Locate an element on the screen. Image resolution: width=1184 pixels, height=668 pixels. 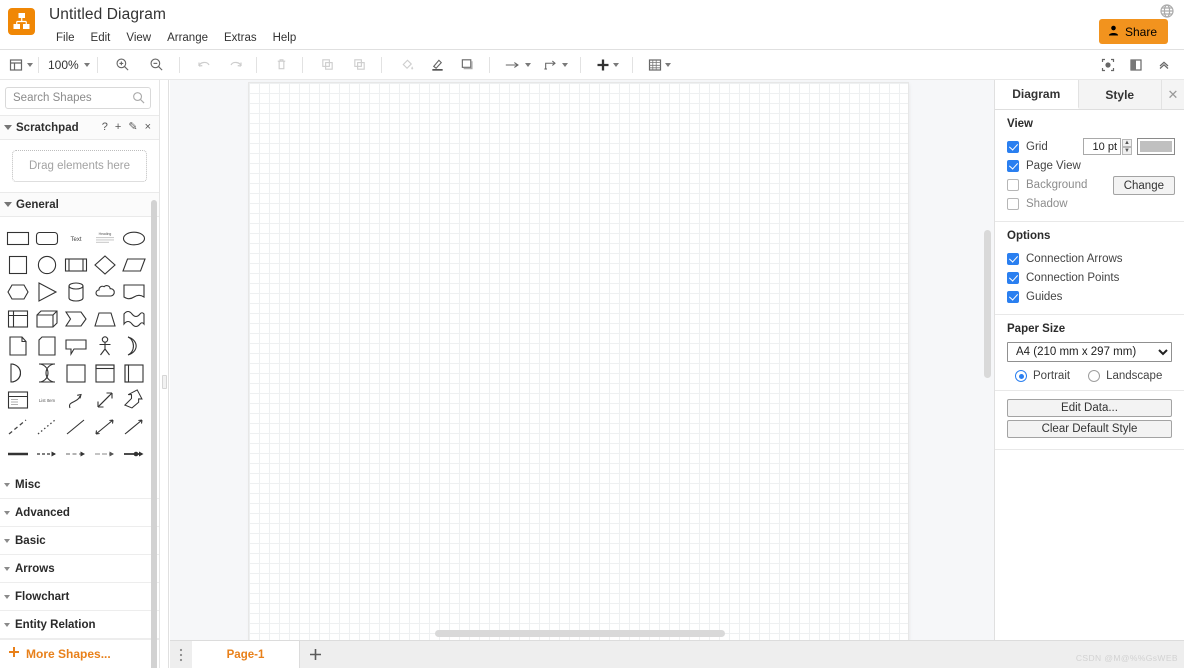
menu-arrange: Arrange is located at coordinates (187, 38).